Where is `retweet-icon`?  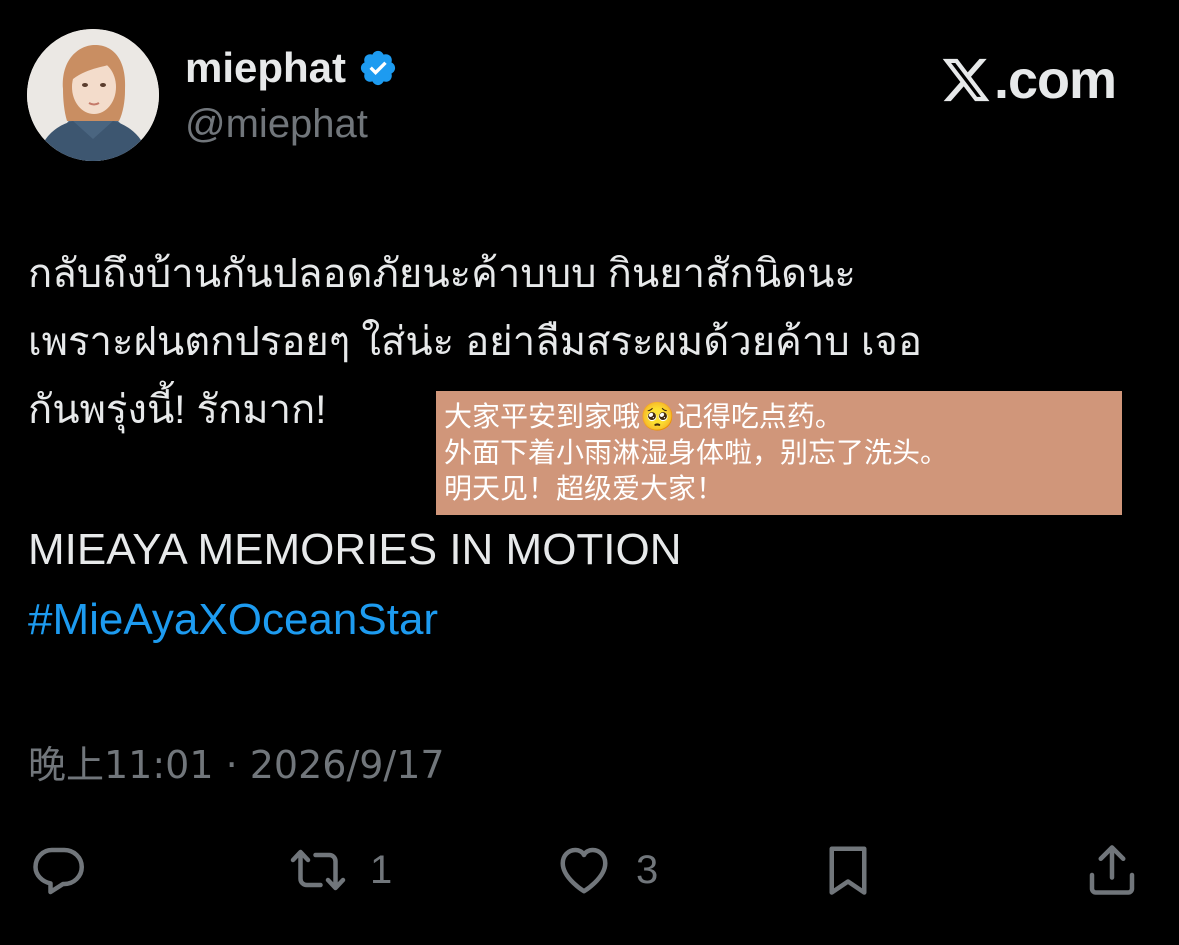
retweet-icon is located at coordinates (318, 870).